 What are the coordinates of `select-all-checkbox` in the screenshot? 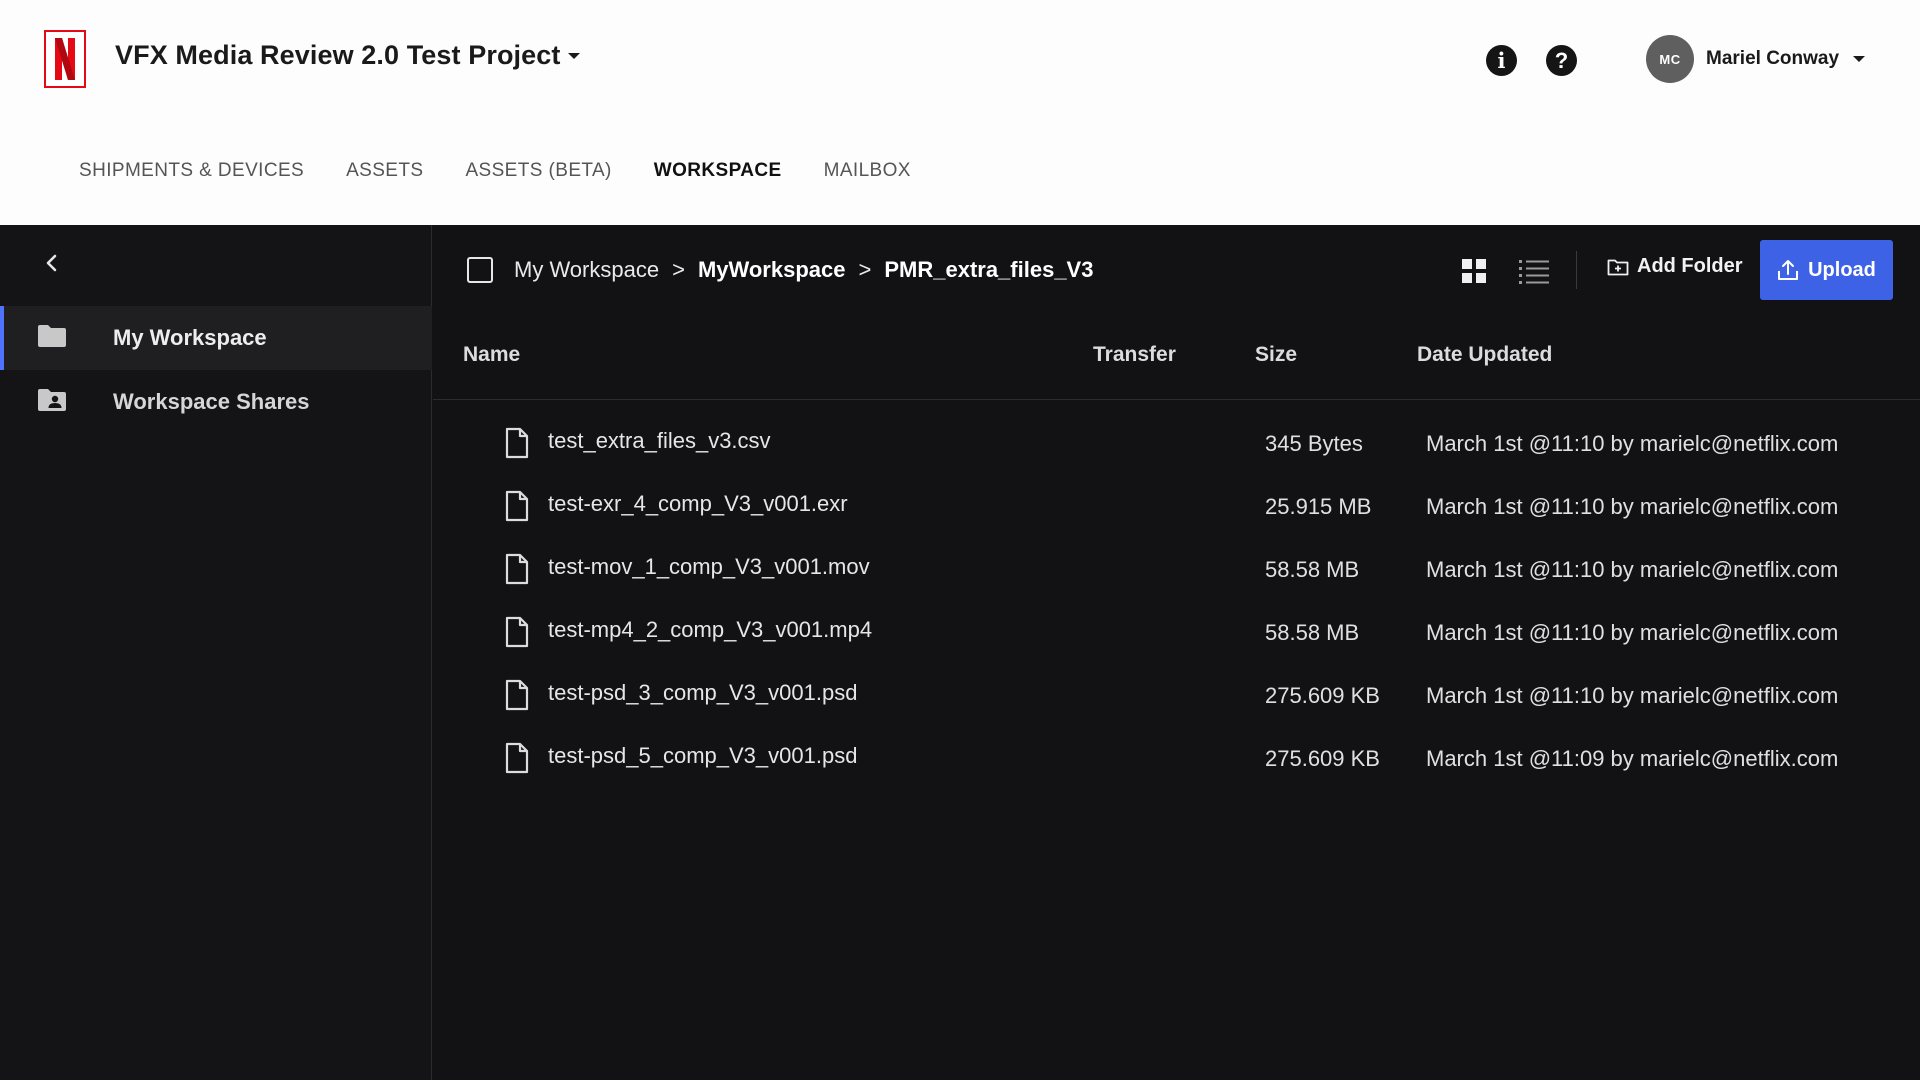 It's located at (480, 270).